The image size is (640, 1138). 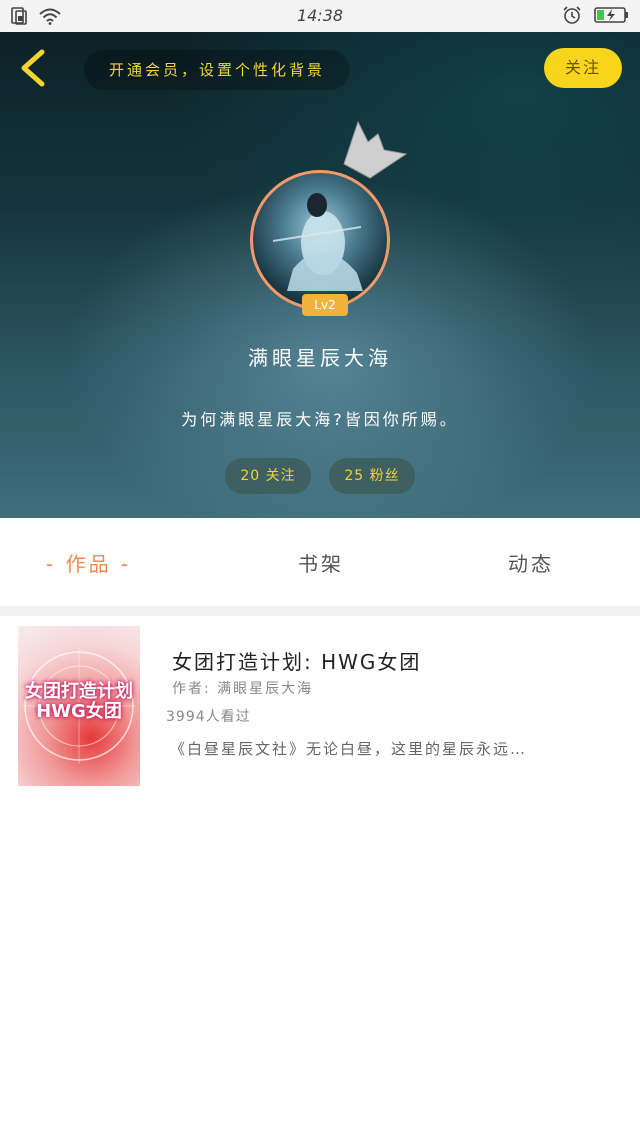 I want to click on cover-title: 女团打造计划 HWG女团, so click(x=79, y=701).